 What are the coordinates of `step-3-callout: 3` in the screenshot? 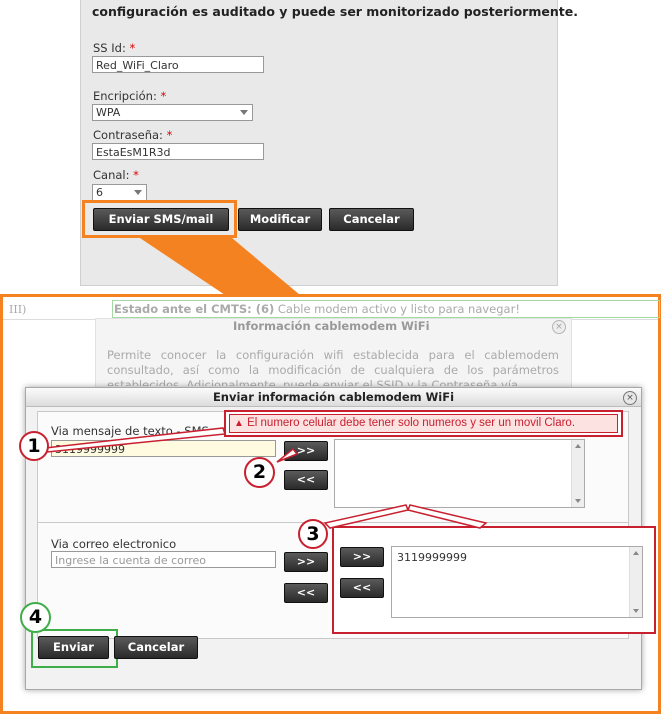 It's located at (313, 534).